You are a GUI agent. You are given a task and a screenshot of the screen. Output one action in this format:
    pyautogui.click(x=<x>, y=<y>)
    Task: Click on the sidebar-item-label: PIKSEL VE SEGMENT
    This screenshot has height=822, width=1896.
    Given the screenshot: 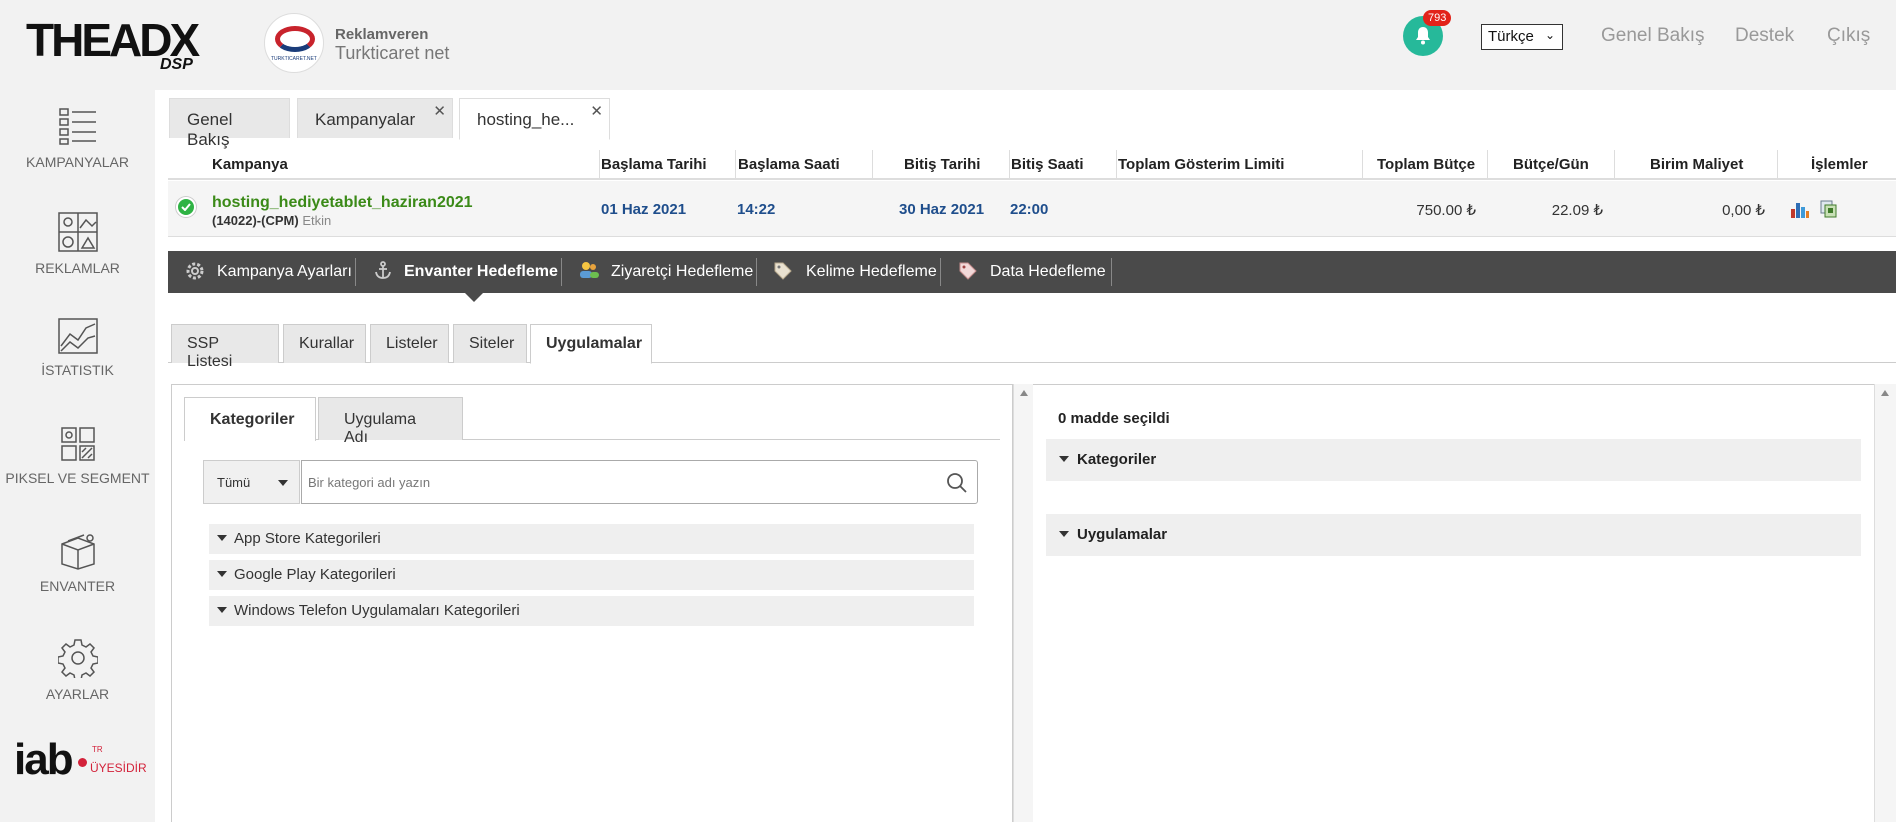 What is the action you would take?
    pyautogui.click(x=77, y=478)
    